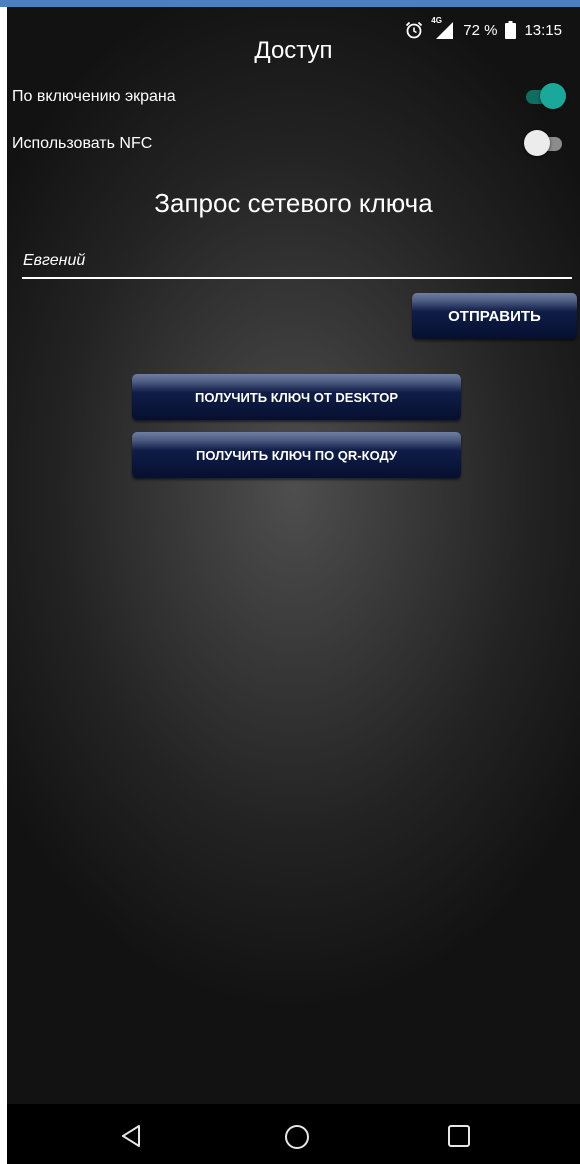  What do you see at coordinates (296, 397) in the screenshot?
I see `get-key-desktop-button: ПОЛУЧИТЬ КЛЮЧ ОТ DESKTOP` at bounding box center [296, 397].